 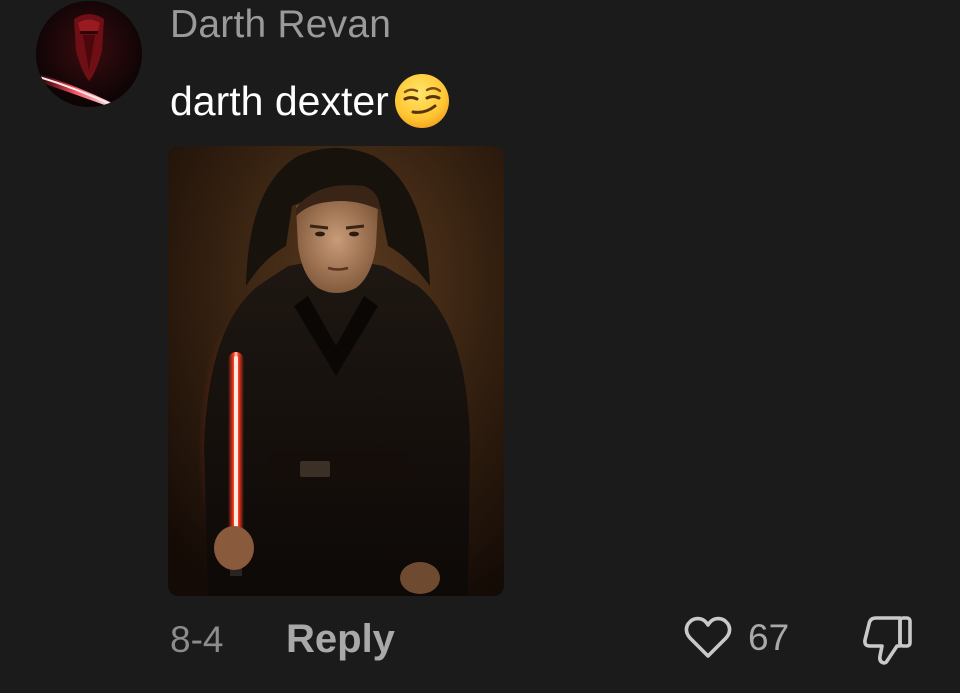 What do you see at coordinates (769, 637) in the screenshot?
I see `like-count: 67` at bounding box center [769, 637].